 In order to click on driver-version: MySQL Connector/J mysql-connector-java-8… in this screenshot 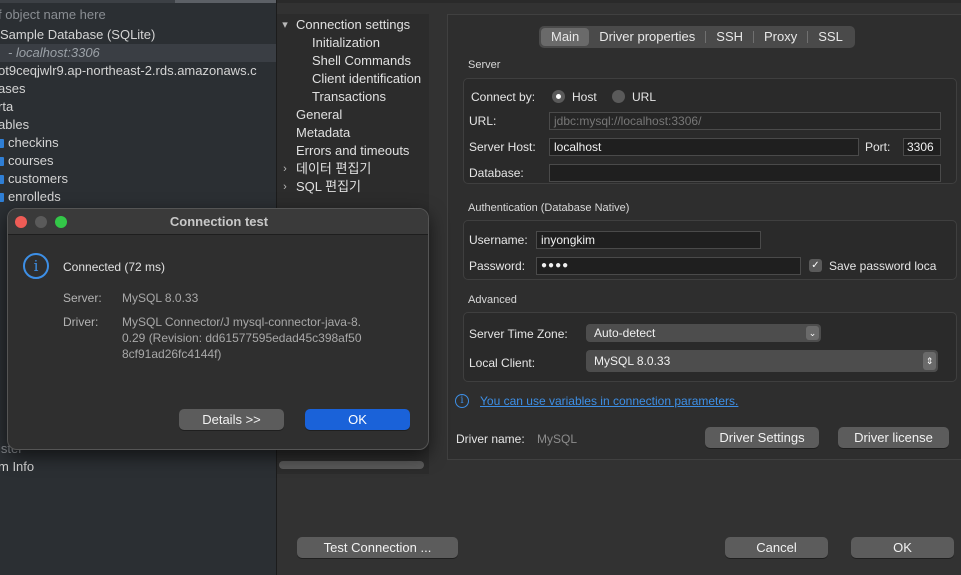, I will do `click(242, 338)`.